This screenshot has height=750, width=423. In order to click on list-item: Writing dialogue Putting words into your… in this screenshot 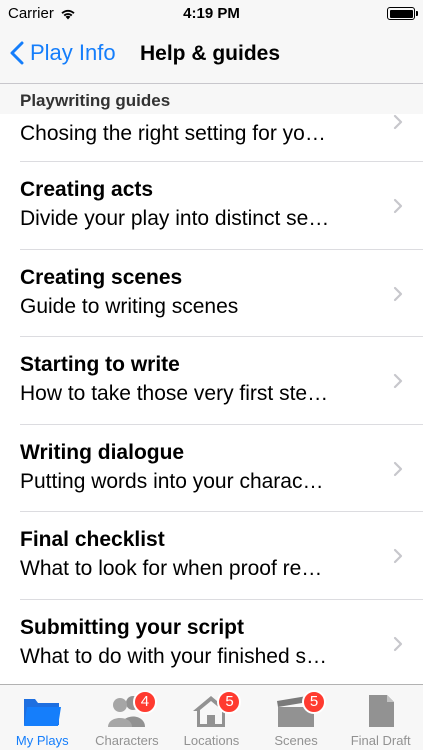, I will do `click(221, 468)`.